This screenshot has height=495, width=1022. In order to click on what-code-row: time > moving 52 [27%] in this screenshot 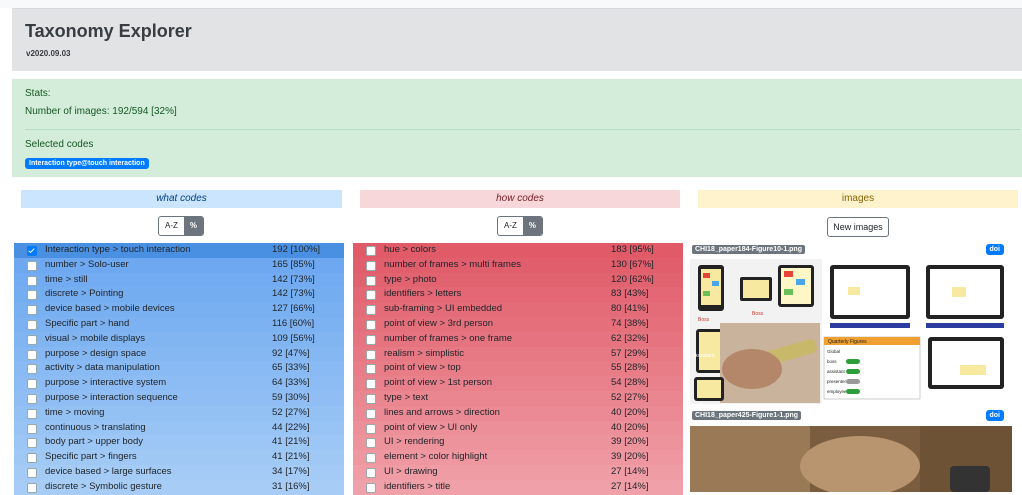, I will do `click(179, 413)`.